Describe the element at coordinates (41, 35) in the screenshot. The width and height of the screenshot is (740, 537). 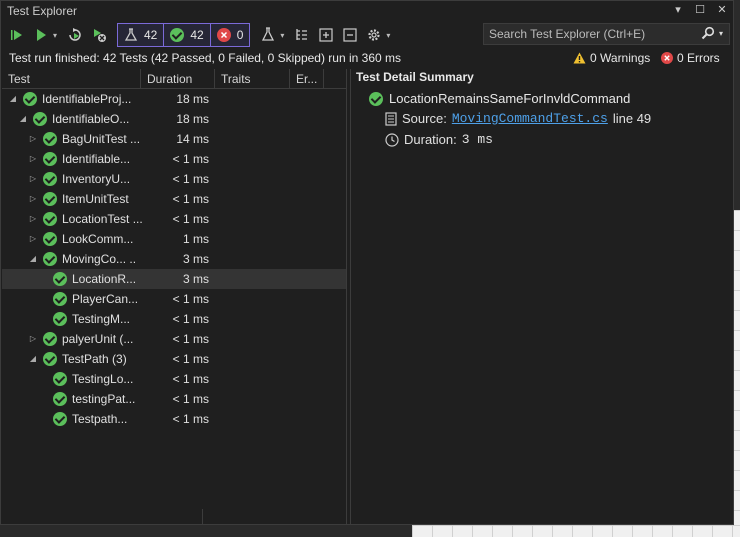
I see `run-button` at that location.